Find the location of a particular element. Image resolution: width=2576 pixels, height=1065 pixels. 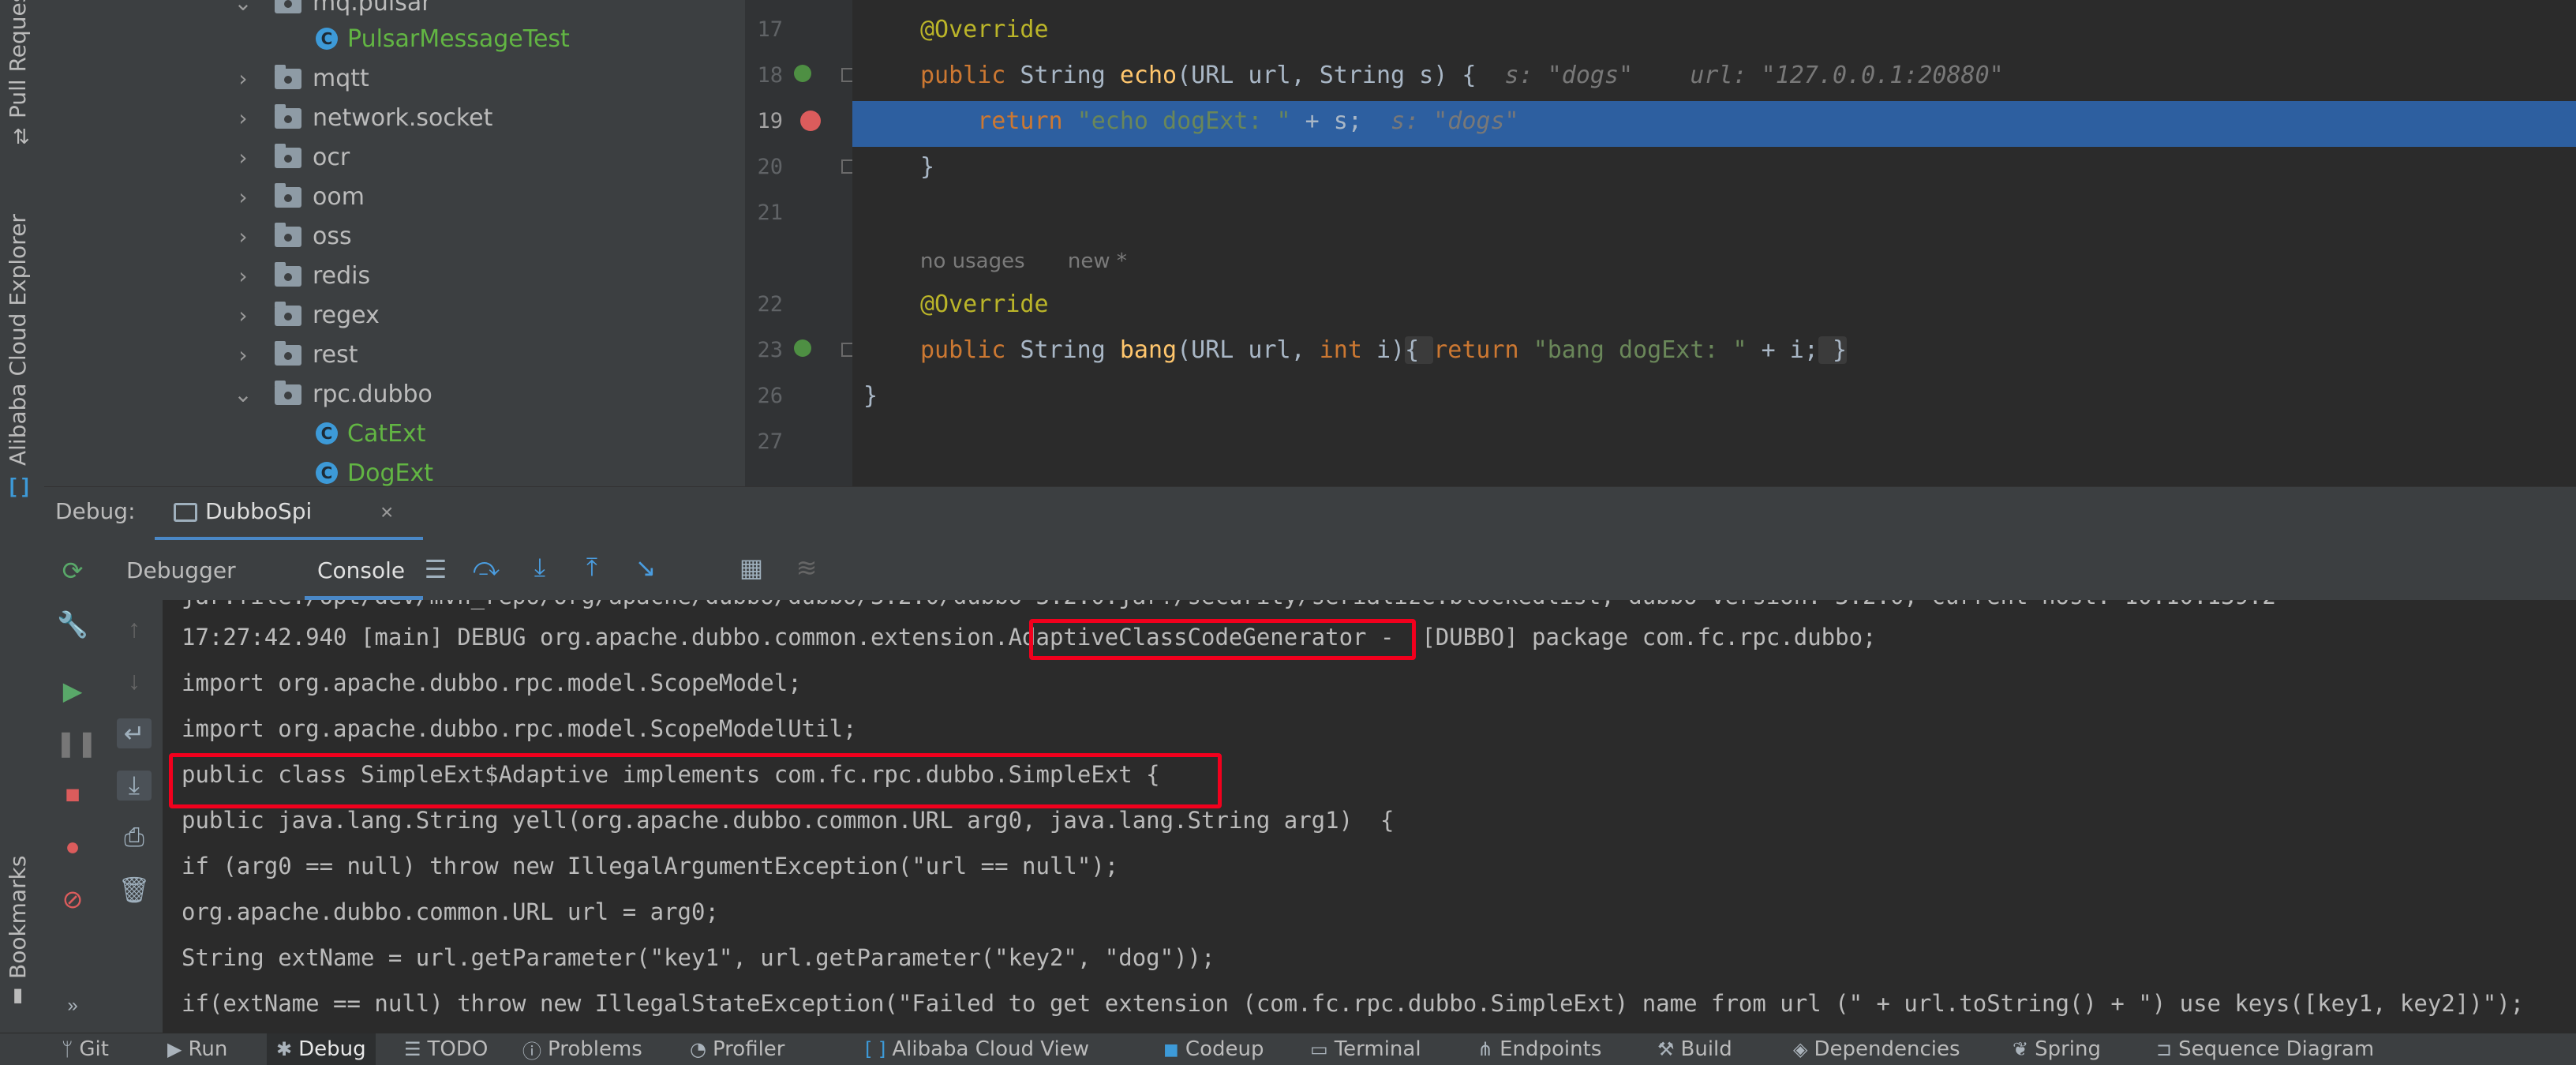

git-branch-icon: ᛘ is located at coordinates (67, 1049).